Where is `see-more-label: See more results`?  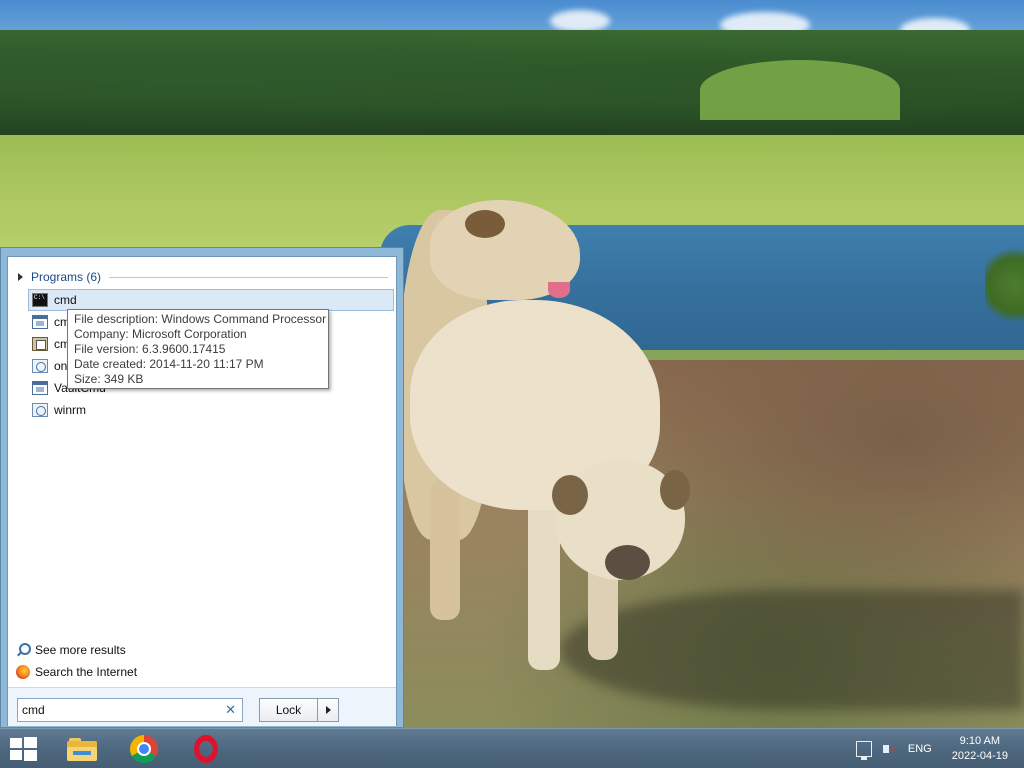
see-more-label: See more results is located at coordinates (80, 650).